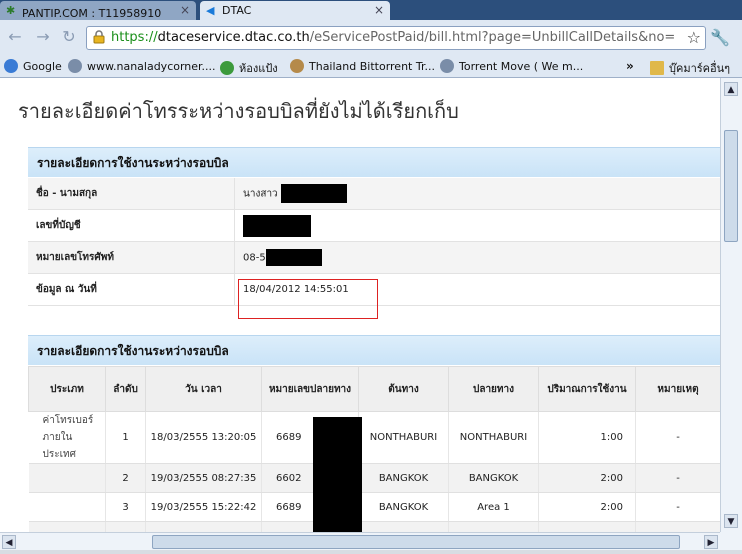  I want to click on tab-pantip: ✱ PANTIP.COM : T11958910 คำถ ×, so click(98, 10).